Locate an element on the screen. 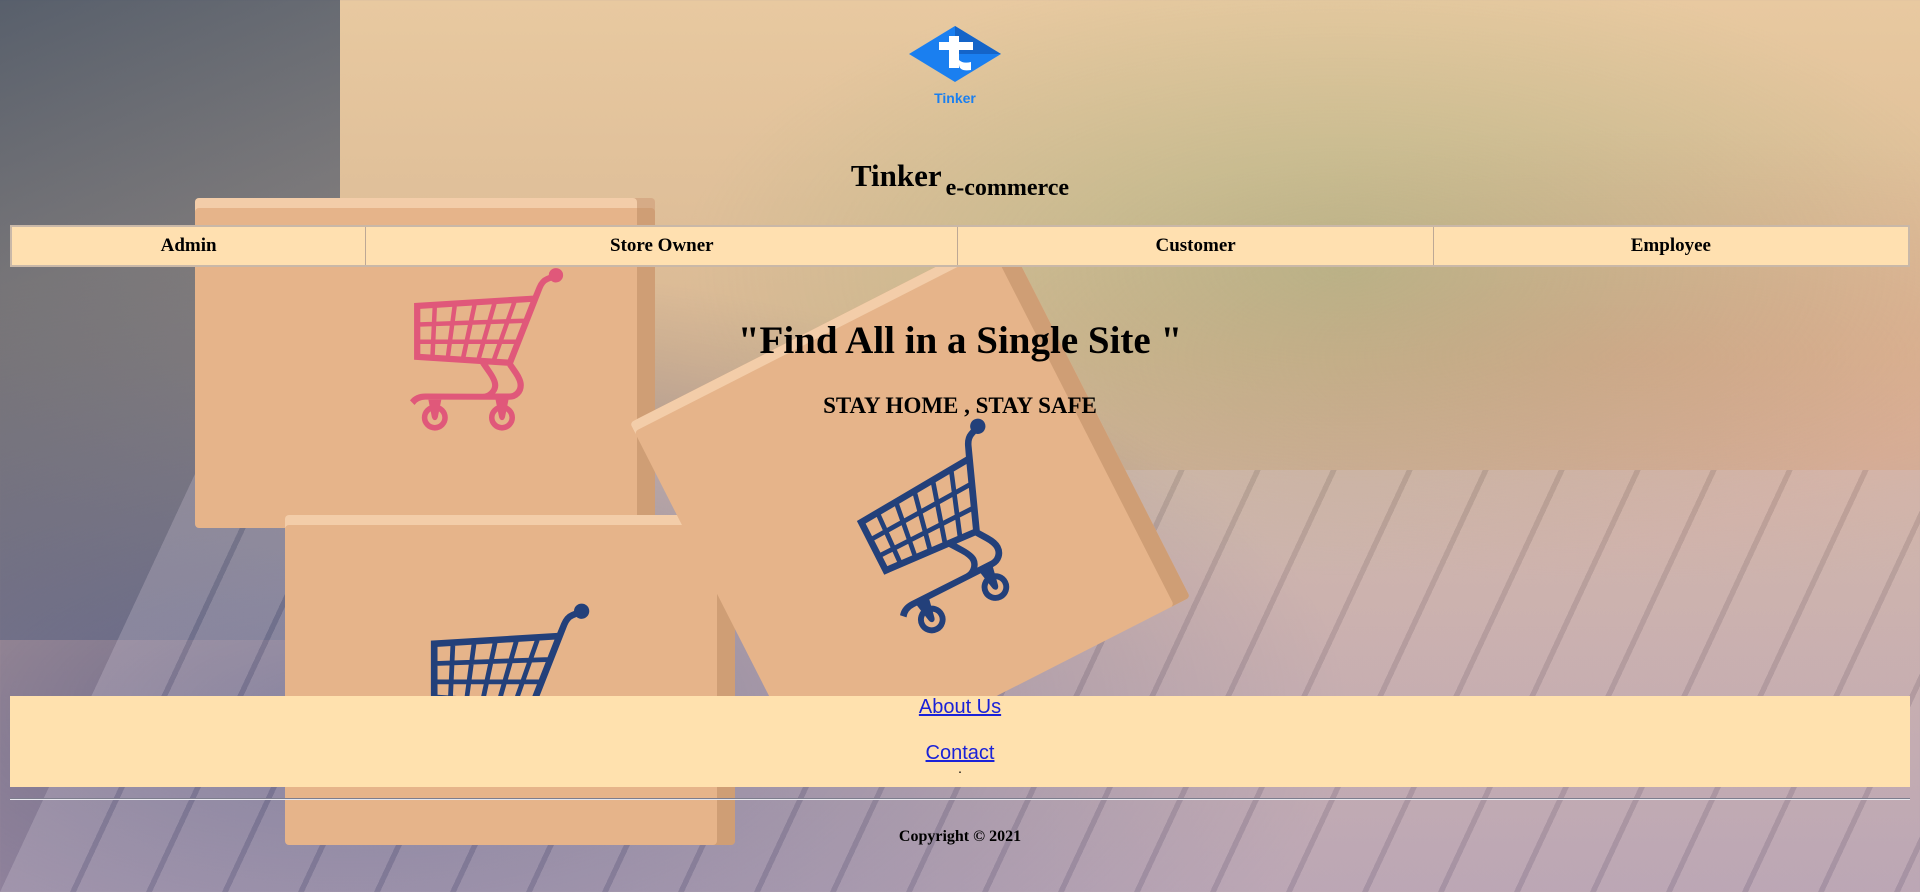  nav-store-owner: Store Owner is located at coordinates (662, 246).